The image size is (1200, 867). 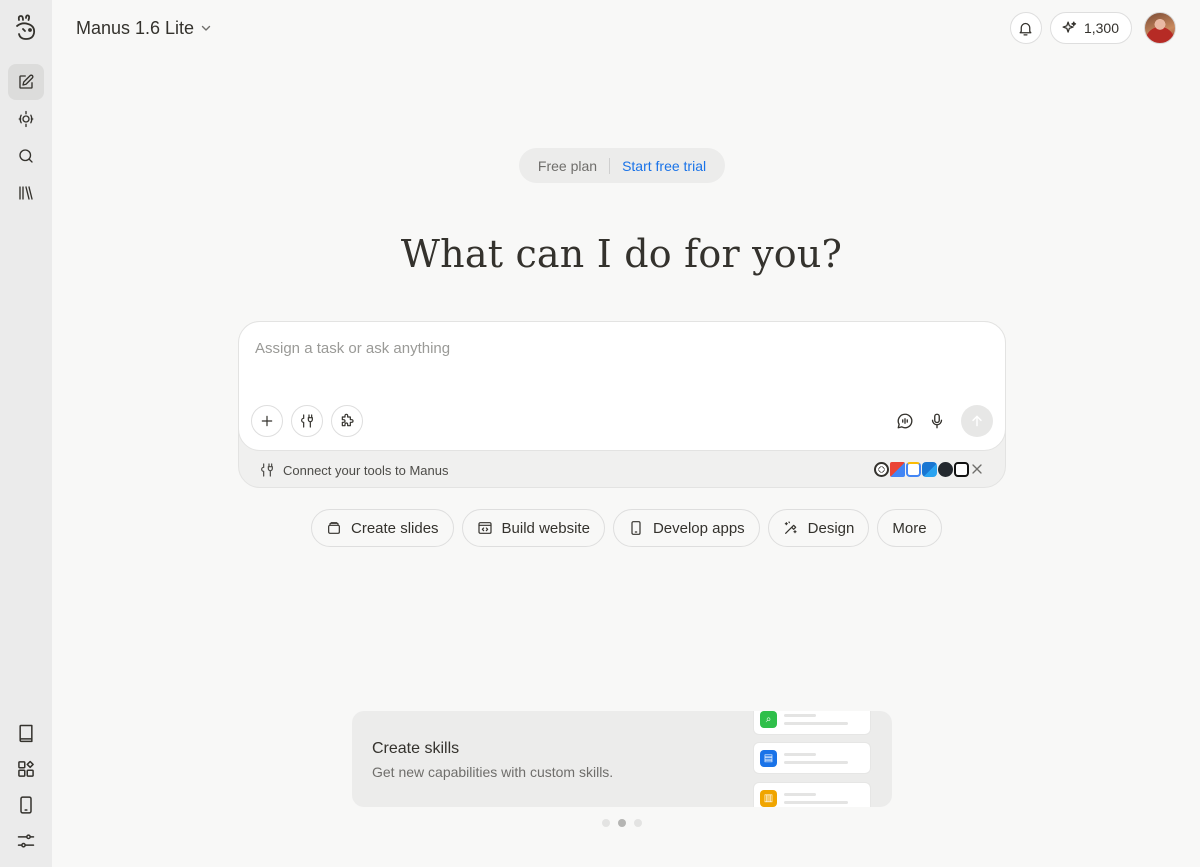 What do you see at coordinates (484, 528) in the screenshot?
I see `website-icon` at bounding box center [484, 528].